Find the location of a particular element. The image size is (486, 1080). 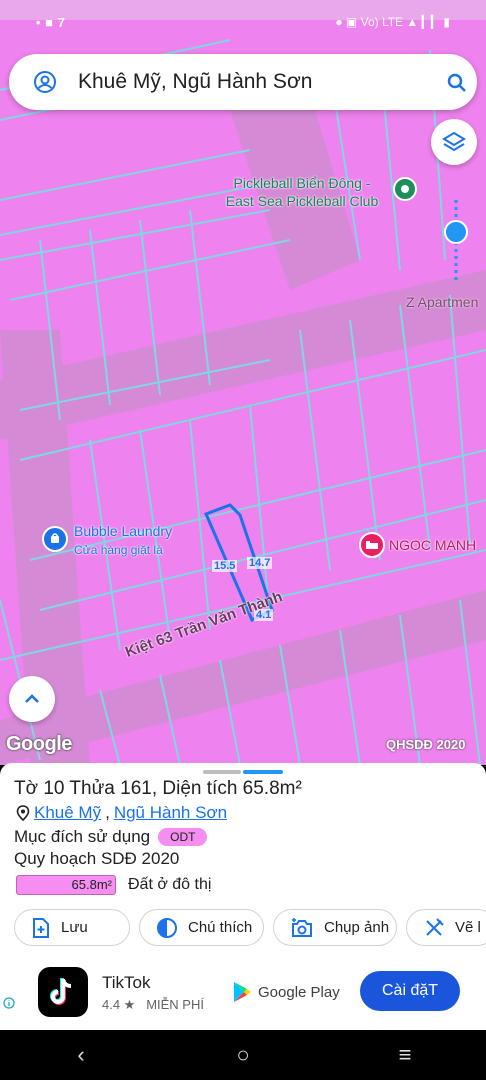

status-icons: ● ▣ Vo) LTE ▲ ▎▎ ▮ is located at coordinates (392, 22).